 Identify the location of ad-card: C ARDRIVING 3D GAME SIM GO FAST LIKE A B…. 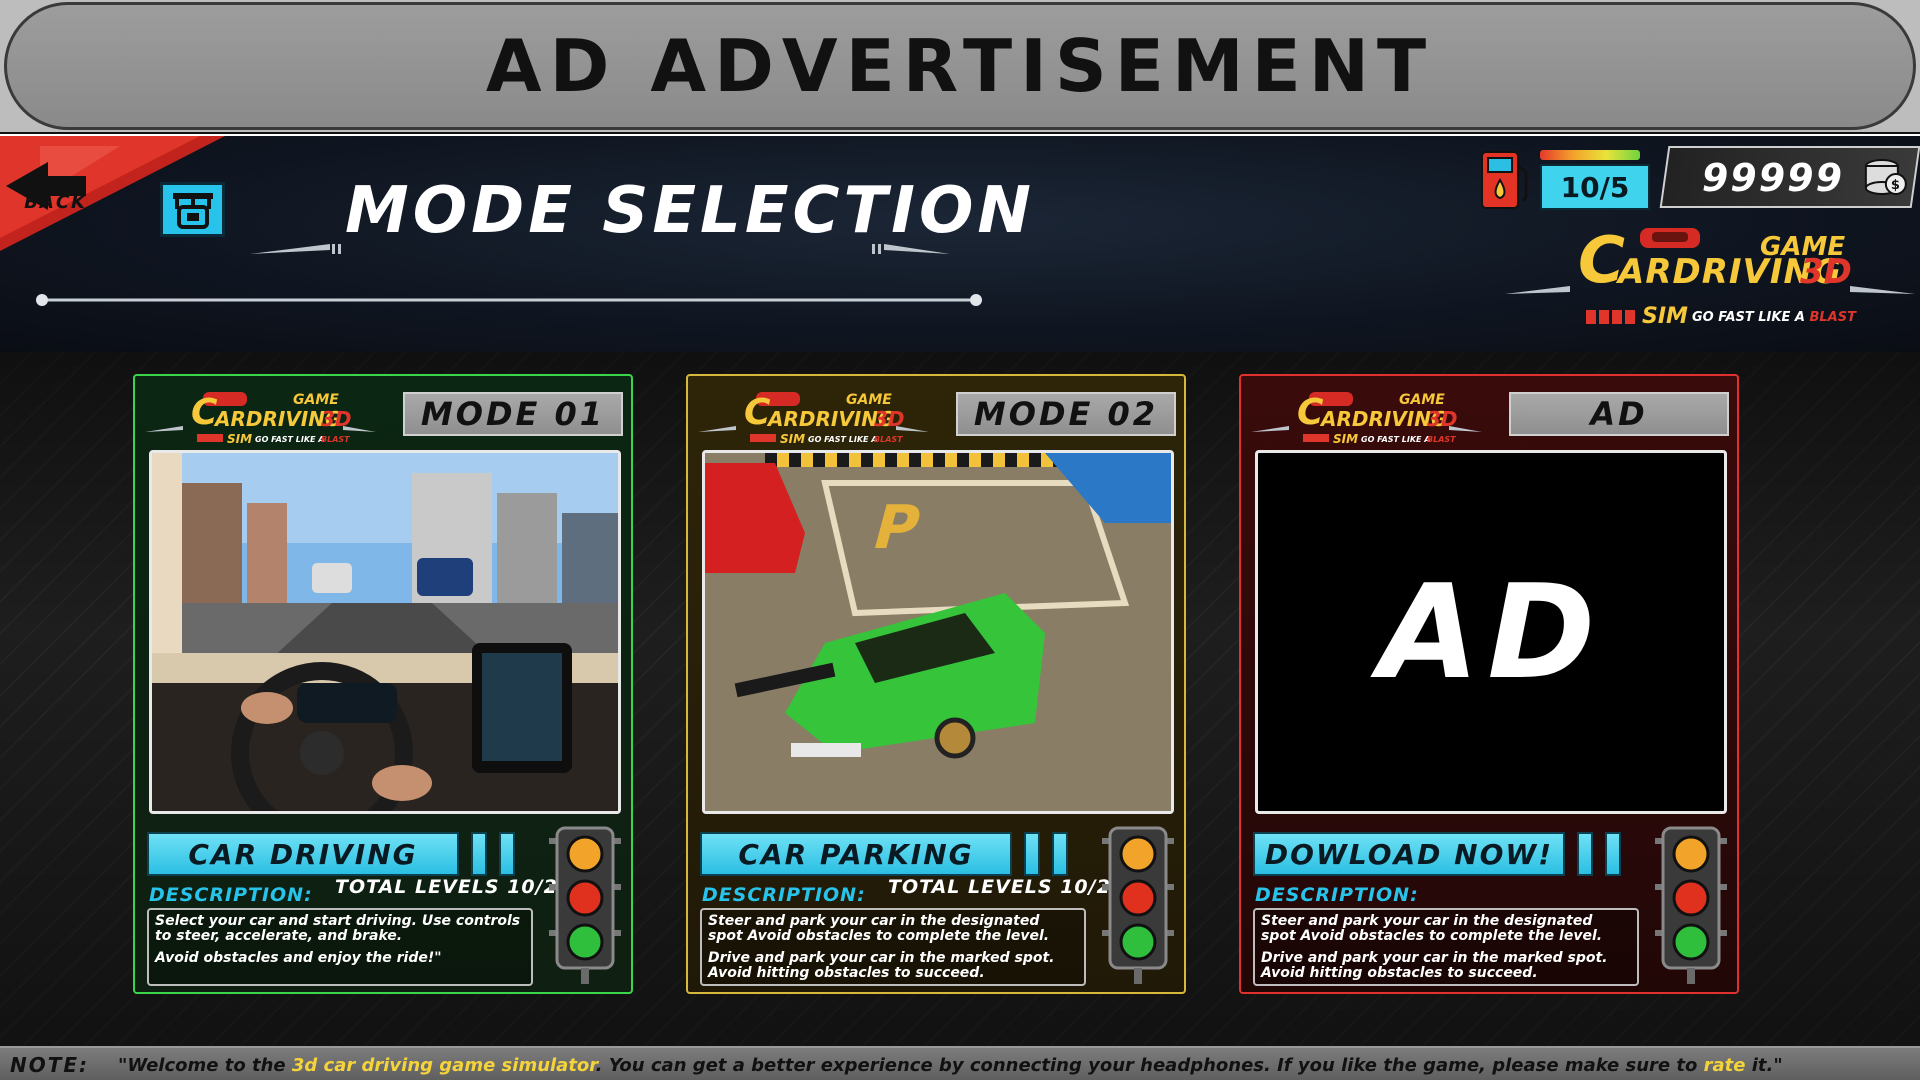
(1489, 684).